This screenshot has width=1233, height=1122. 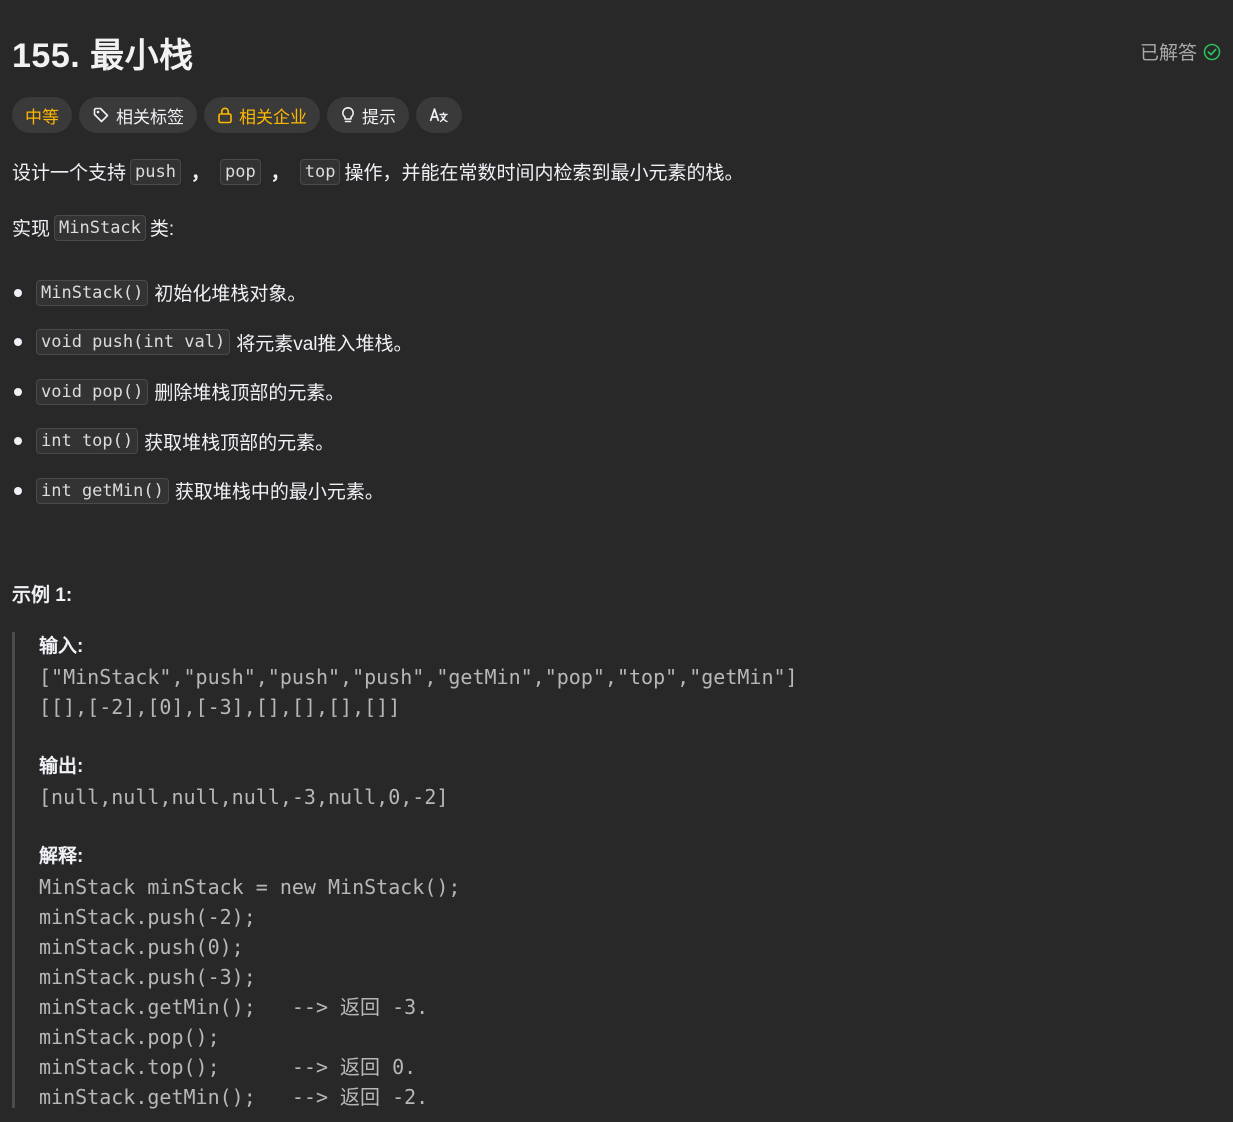 I want to click on related-companies-label: 相关企业, so click(x=273, y=117).